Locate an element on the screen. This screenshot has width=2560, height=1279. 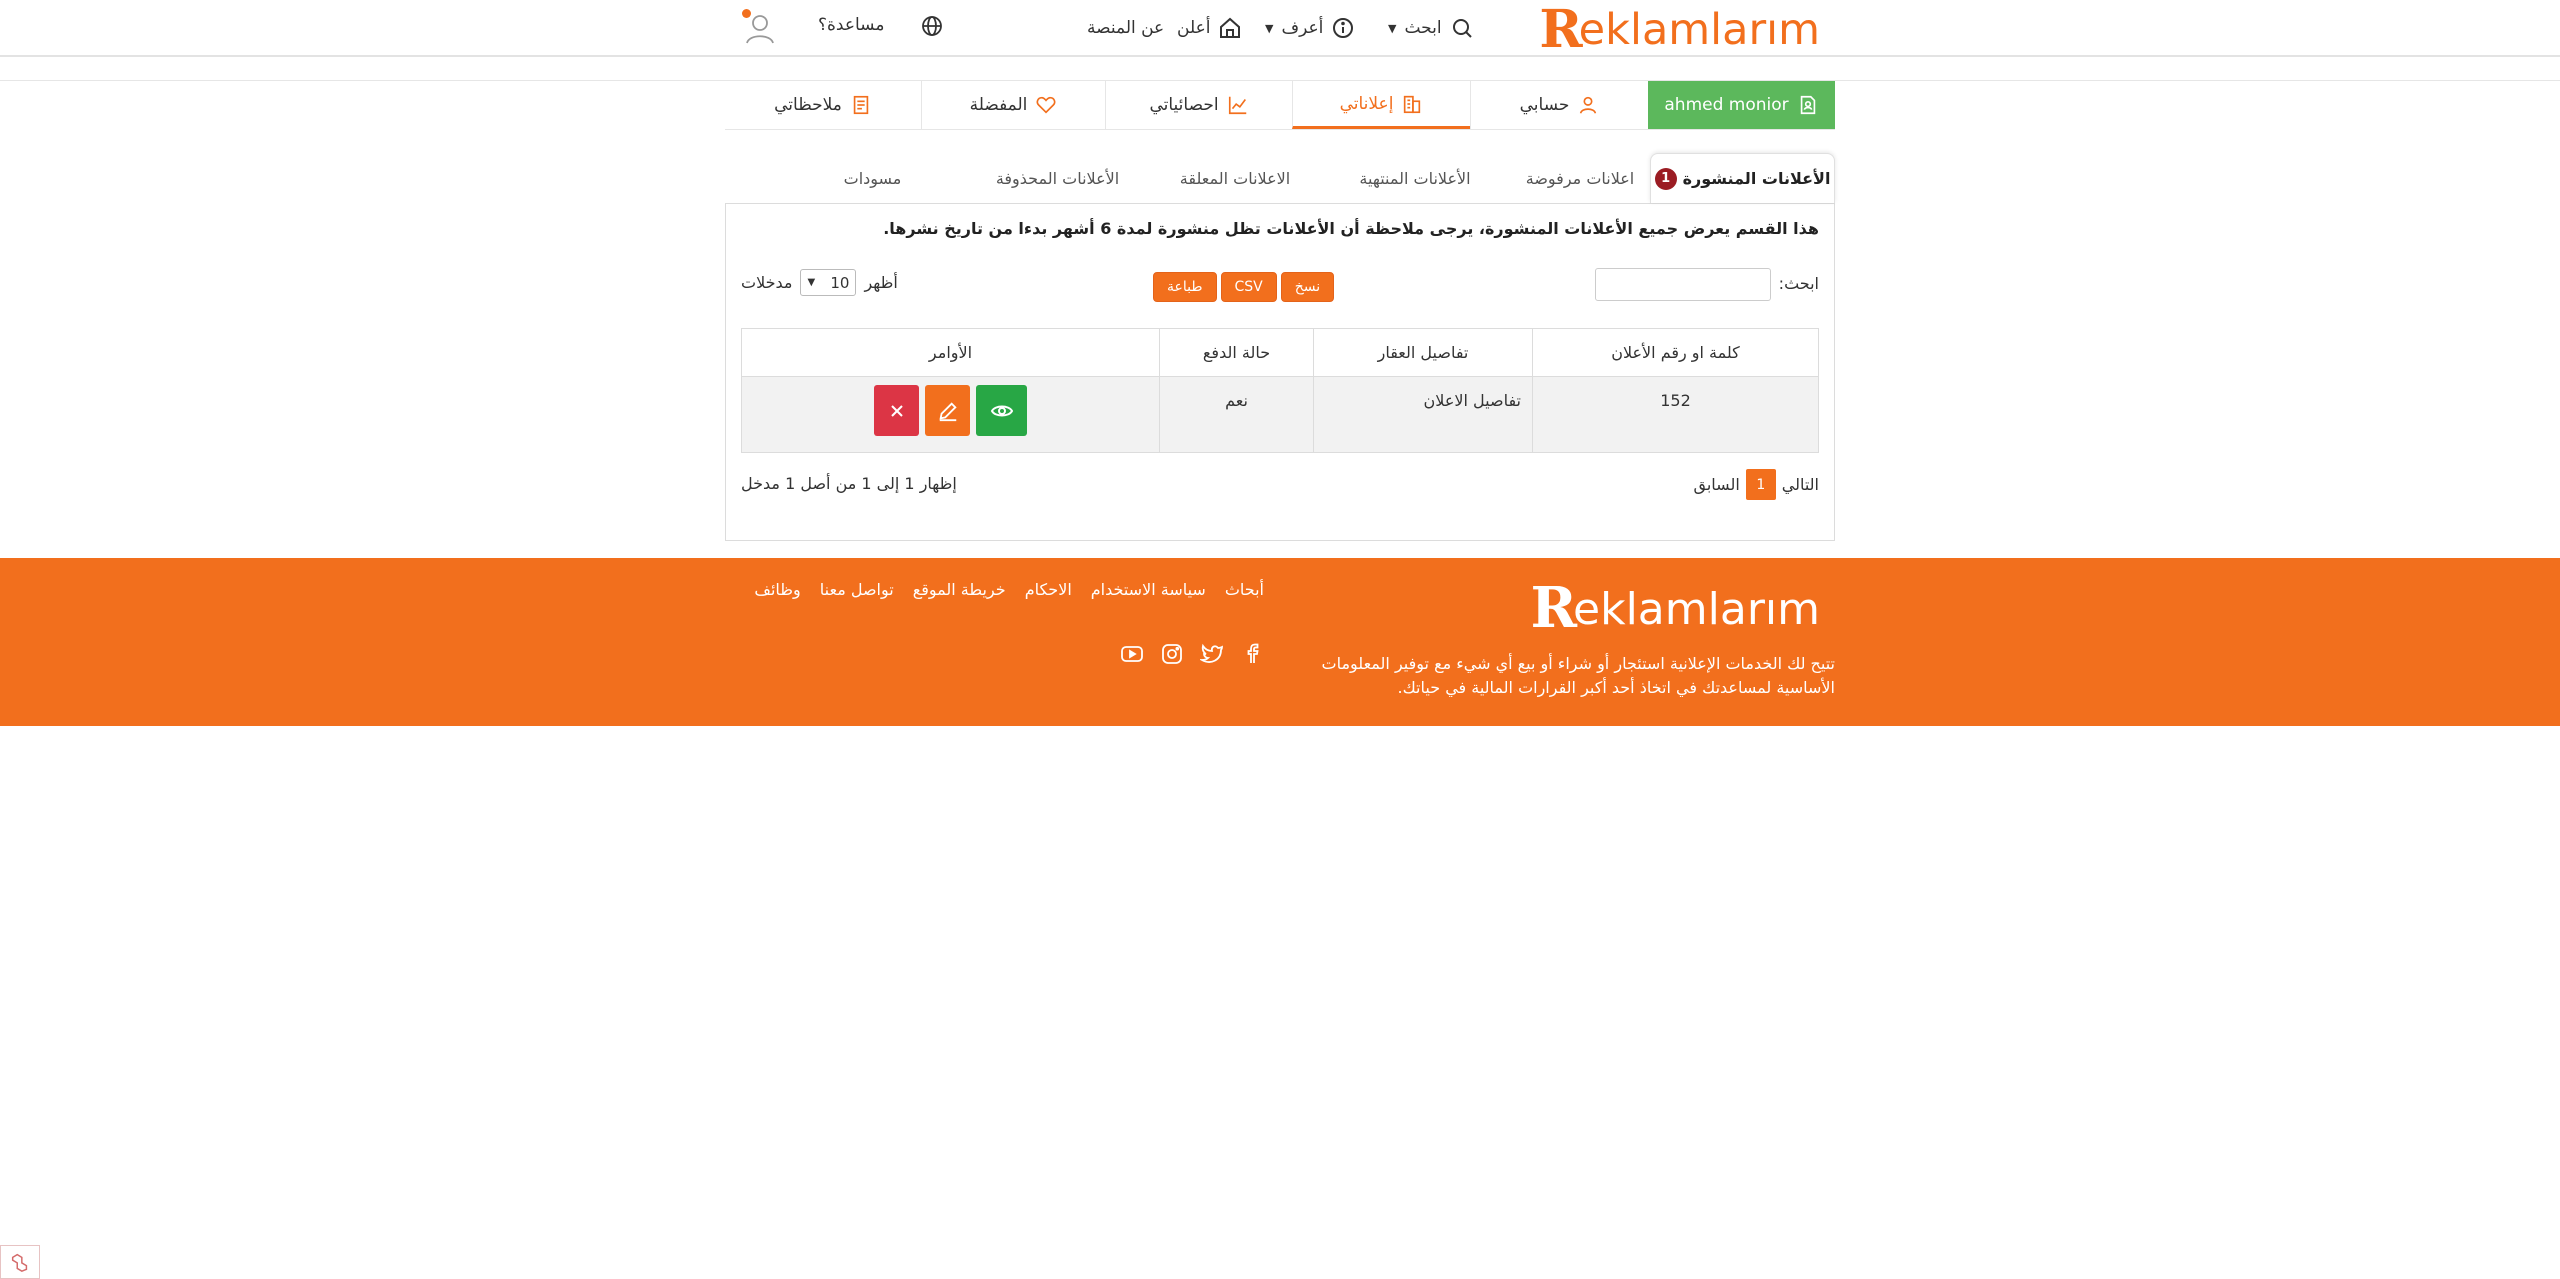
column-header: تفاصيل العقار is located at coordinates (1423, 352).